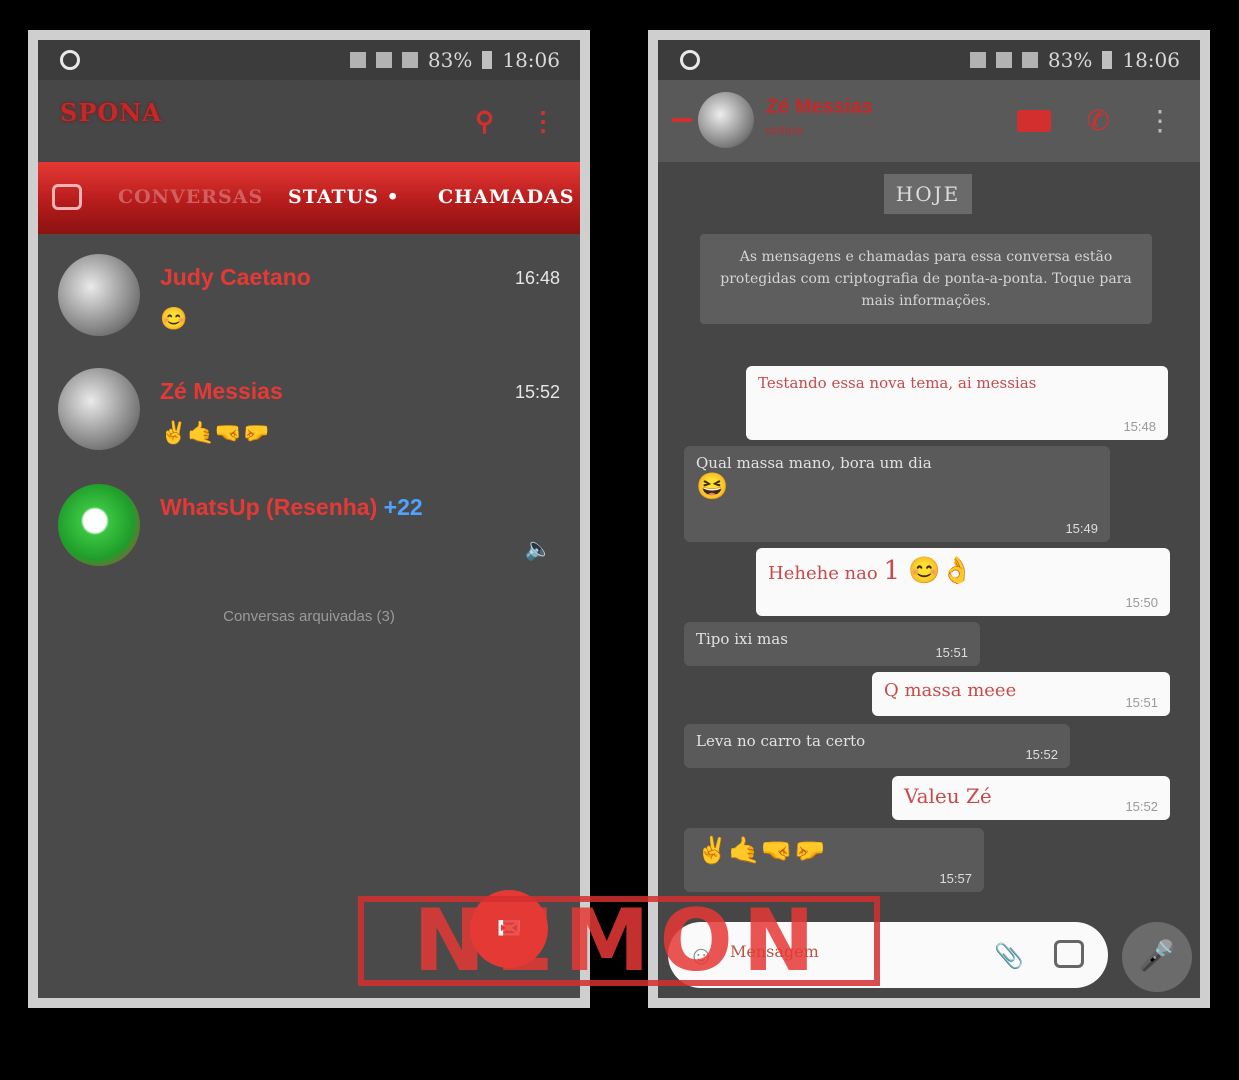  I want to click on contact-status: online, so click(785, 130).